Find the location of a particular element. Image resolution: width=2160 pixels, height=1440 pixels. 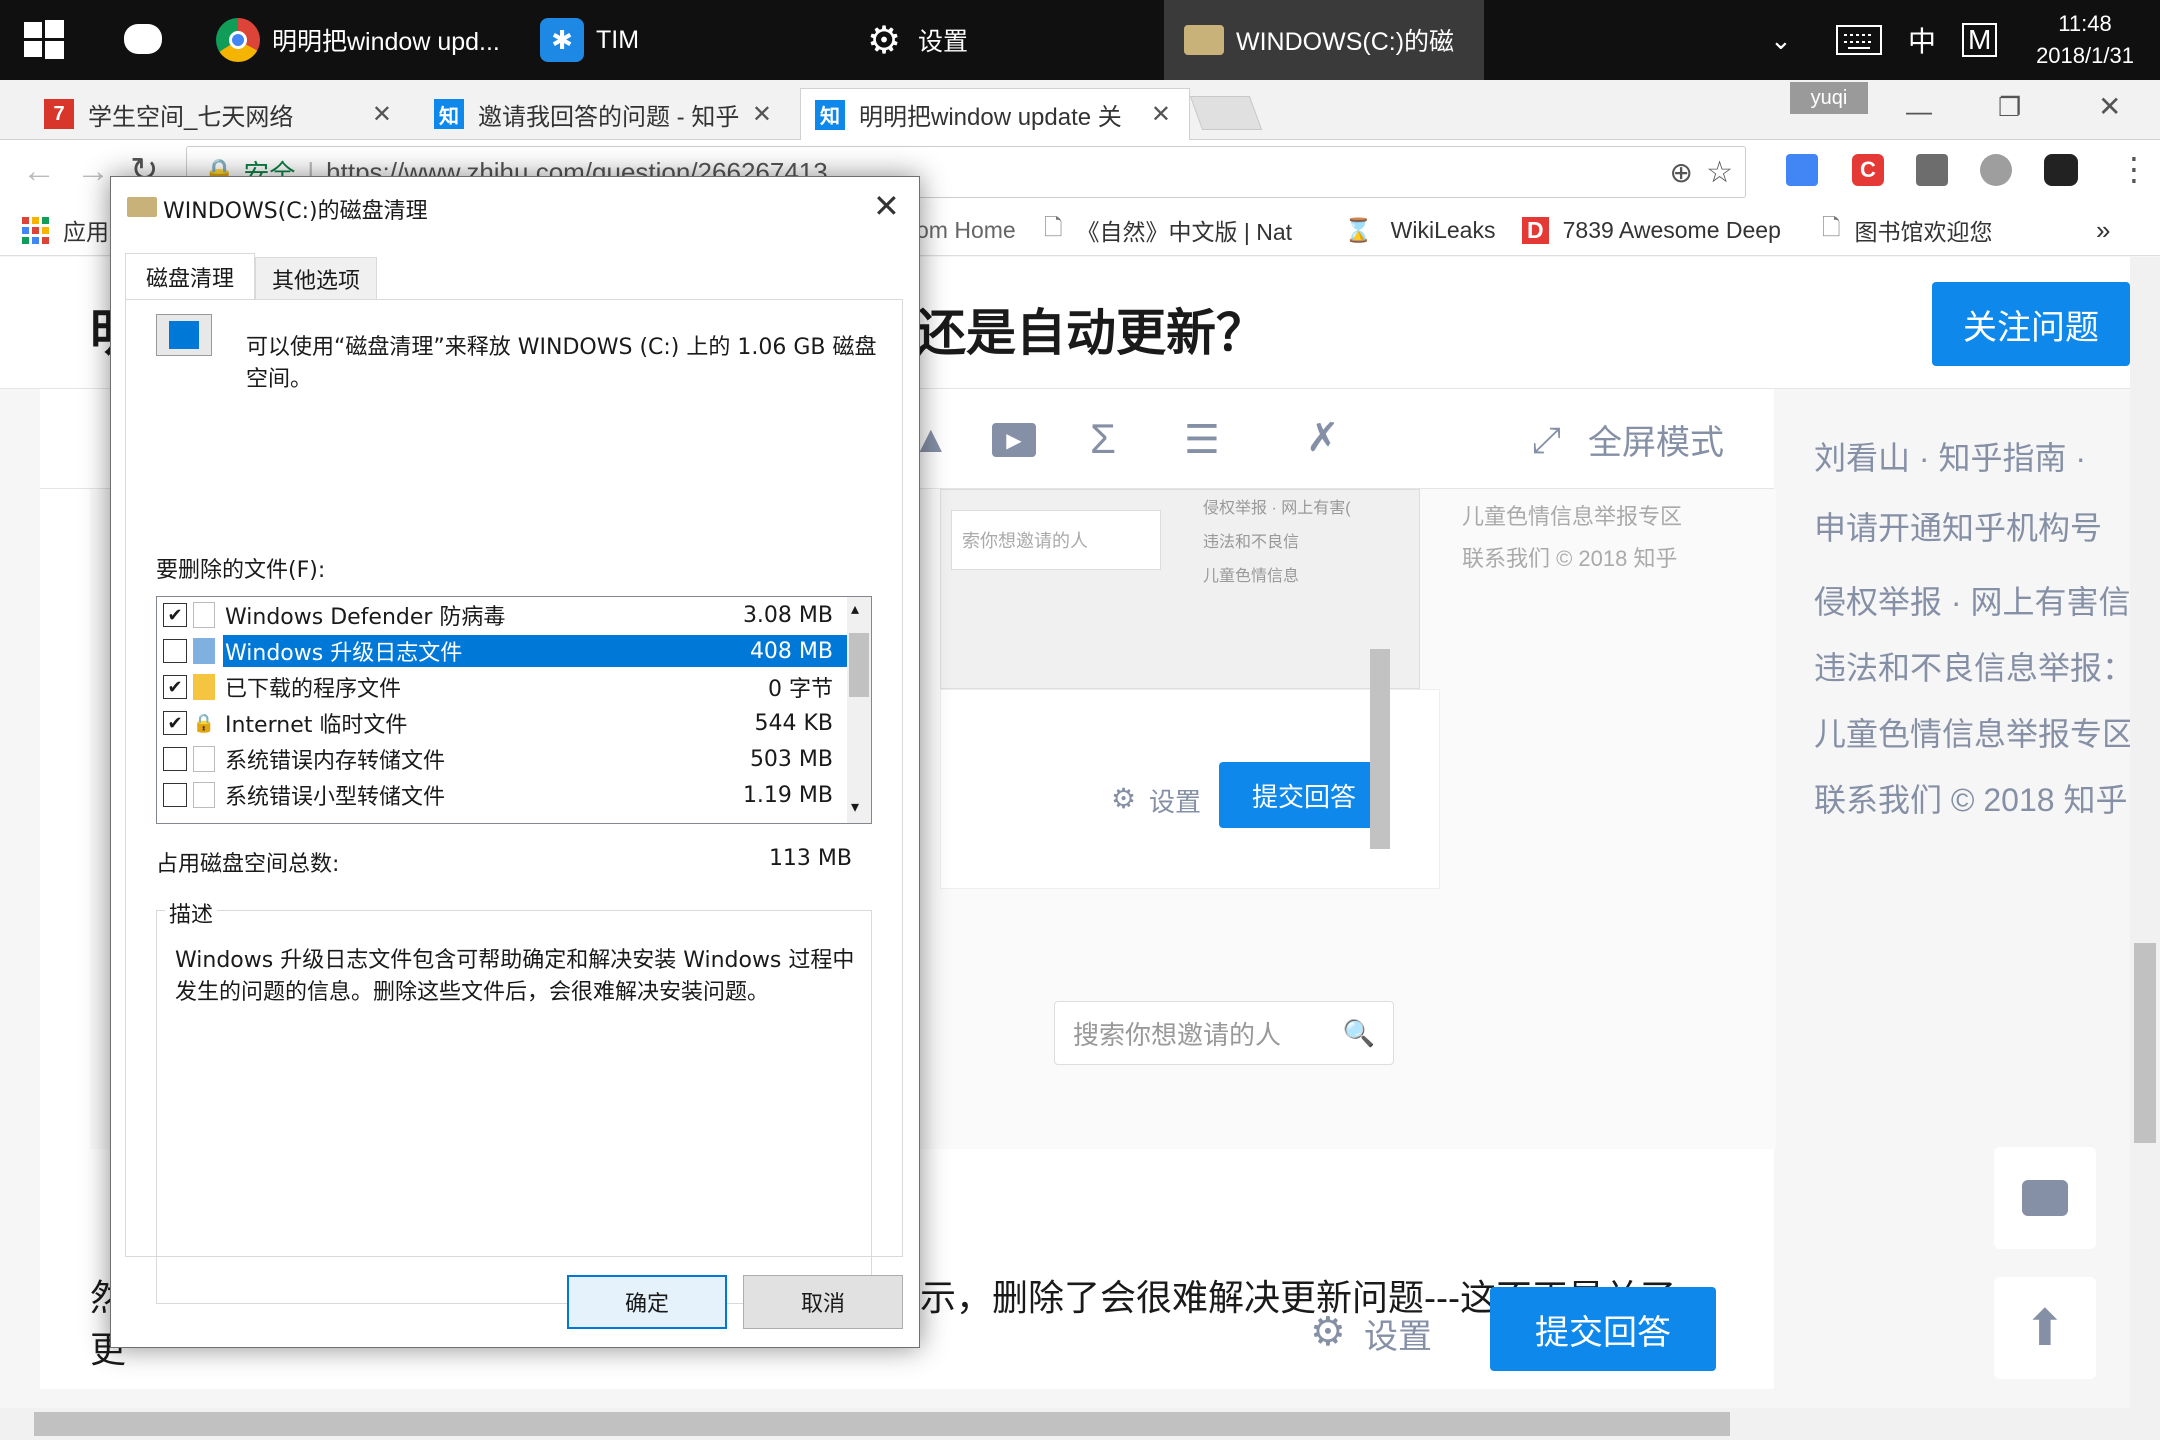

tab-question: 知 明明把window update 关 ✕ is located at coordinates (995, 114).